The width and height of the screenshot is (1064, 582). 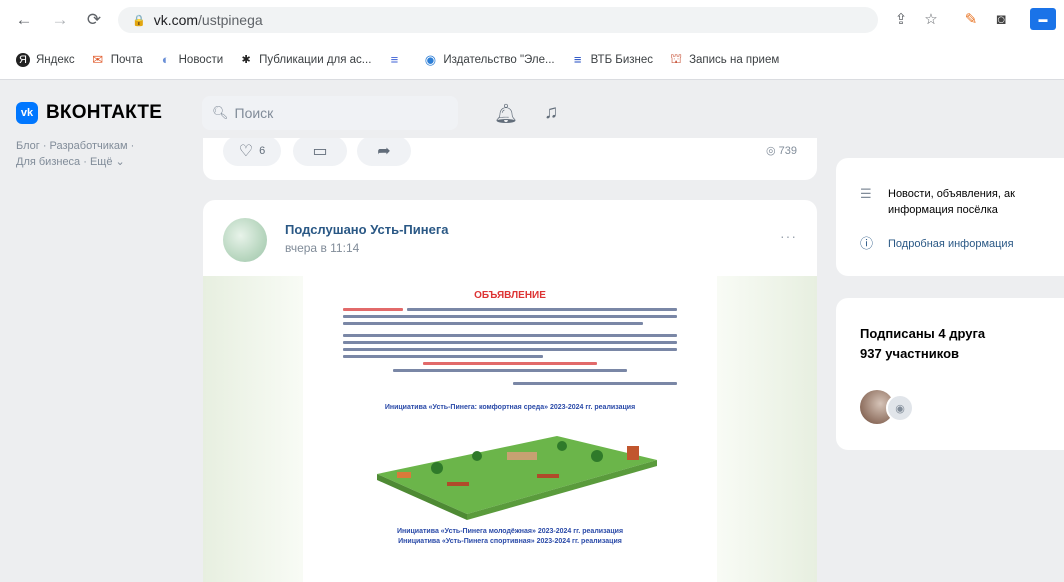 I want to click on description-line-2: информация посёлка, so click(x=943, y=210).